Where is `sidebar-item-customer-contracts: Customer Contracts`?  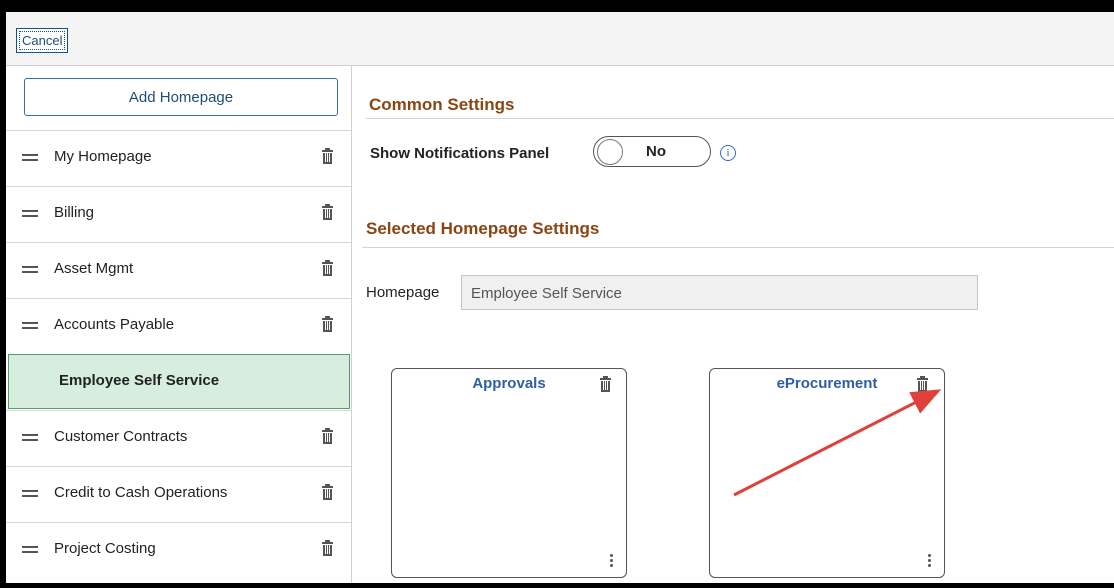
sidebar-item-customer-contracts: Customer Contracts is located at coordinates (178, 437).